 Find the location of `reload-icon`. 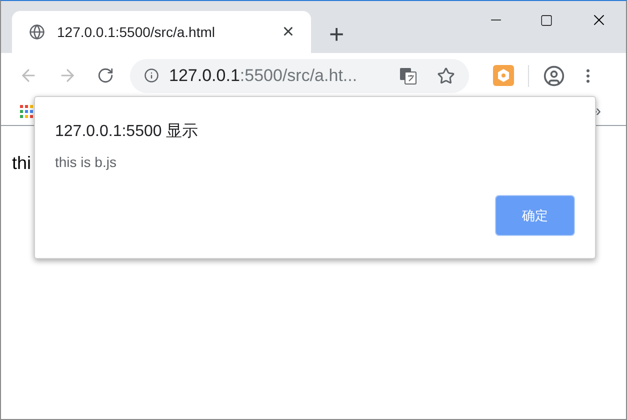

reload-icon is located at coordinates (105, 75).